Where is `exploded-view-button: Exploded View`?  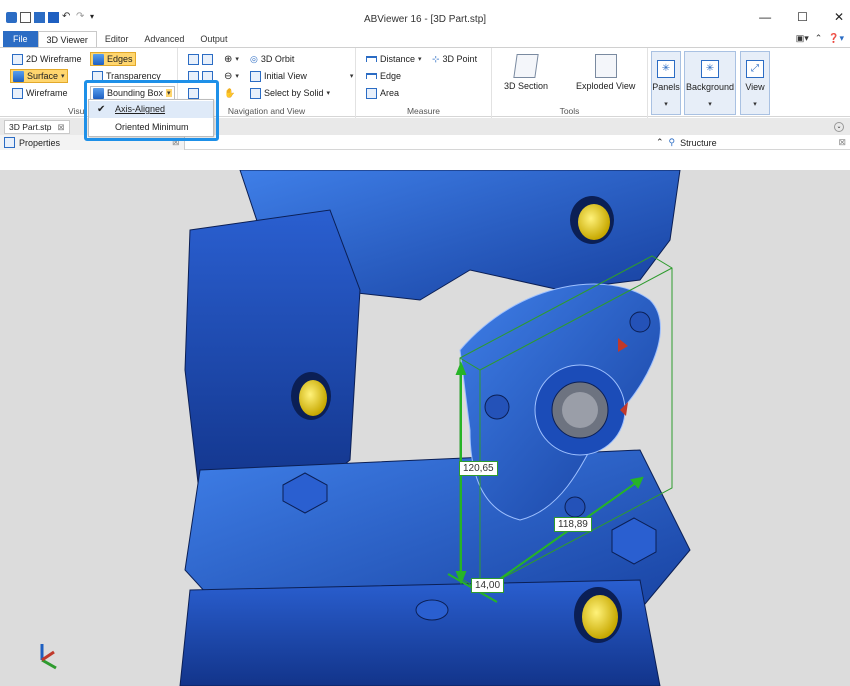
exploded-view-button: Exploded View is located at coordinates (605, 72).